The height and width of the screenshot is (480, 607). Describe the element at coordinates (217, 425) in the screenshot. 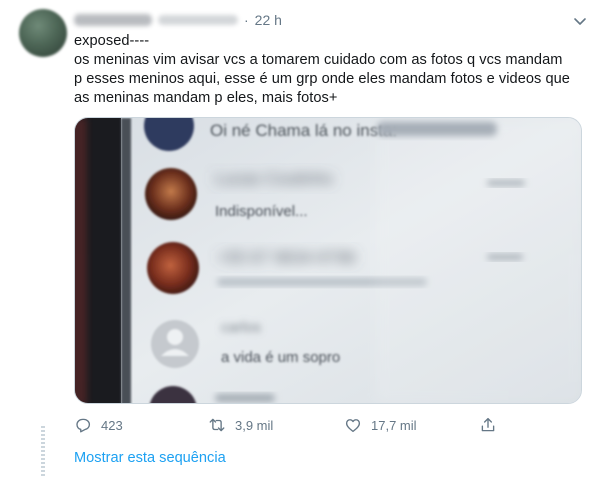

I see `retweet-icon` at that location.